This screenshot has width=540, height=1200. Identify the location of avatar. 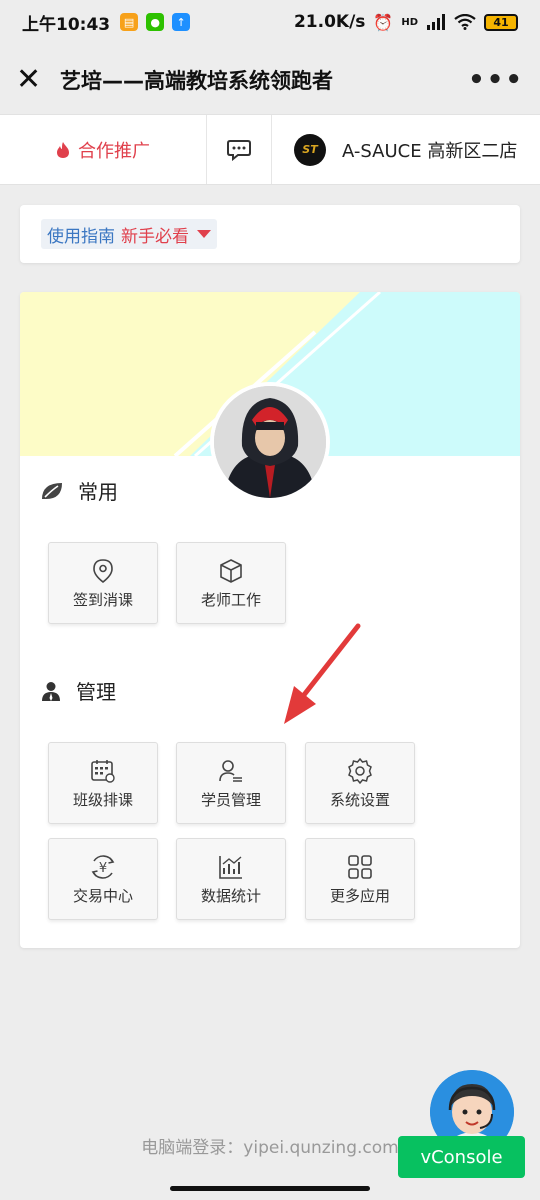
(270, 442).